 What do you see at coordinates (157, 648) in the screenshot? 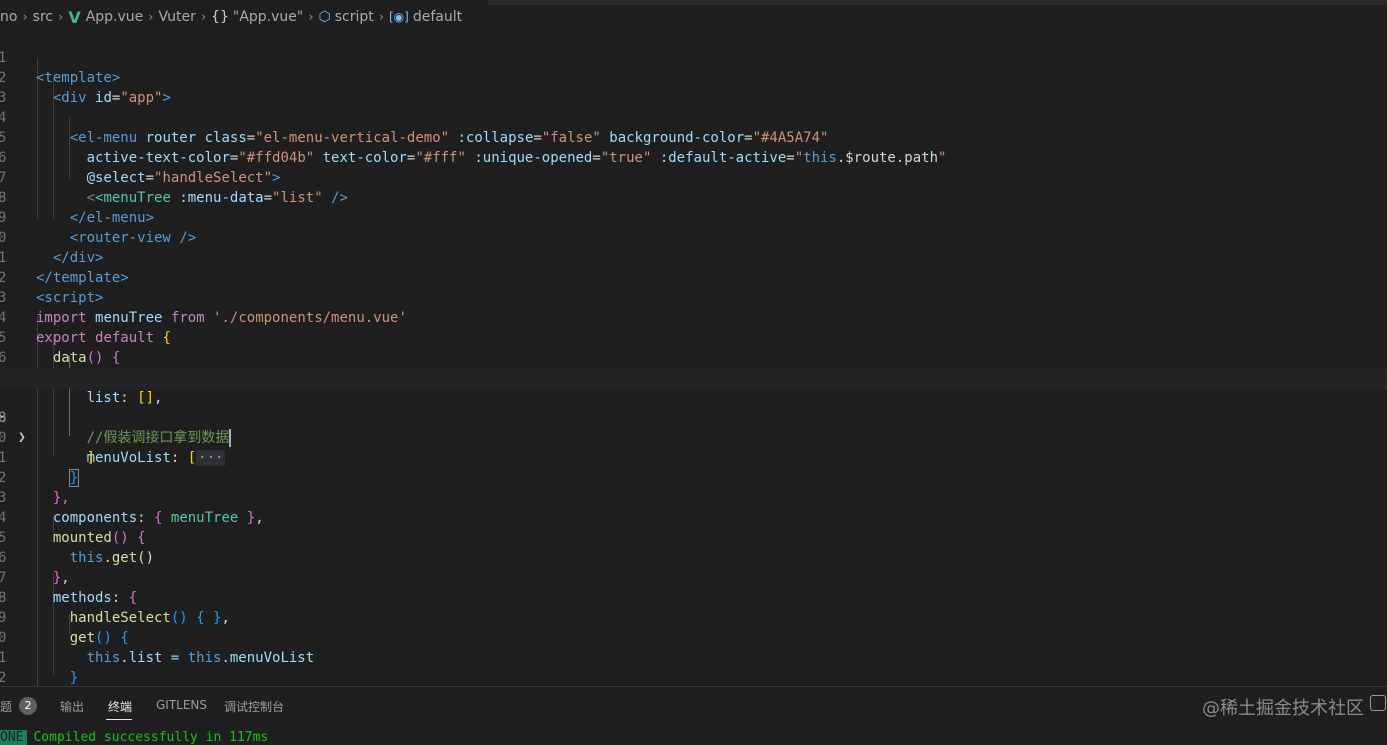
I see `code-line: 0 this.list = this.menuVoList` at bounding box center [157, 648].